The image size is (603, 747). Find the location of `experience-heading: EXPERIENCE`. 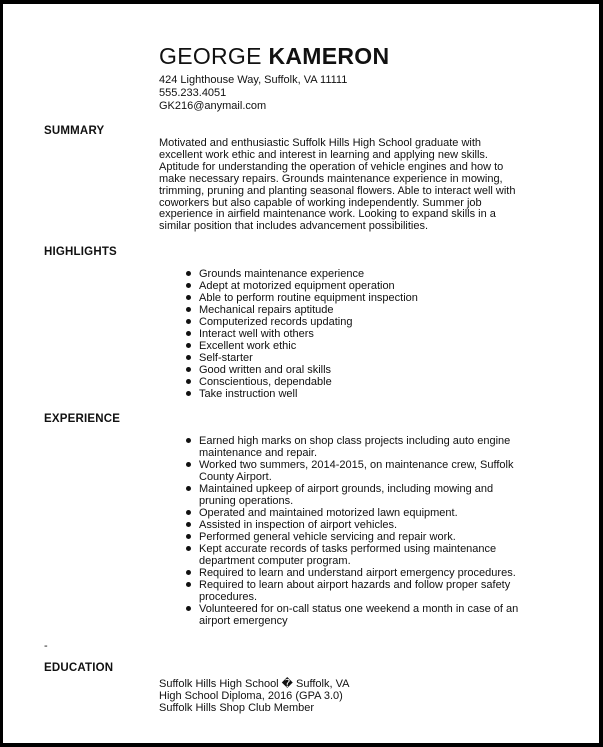

experience-heading: EXPERIENCE is located at coordinates (82, 419).